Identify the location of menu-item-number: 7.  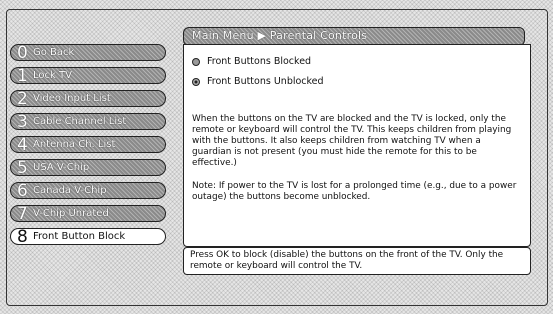
(22, 214).